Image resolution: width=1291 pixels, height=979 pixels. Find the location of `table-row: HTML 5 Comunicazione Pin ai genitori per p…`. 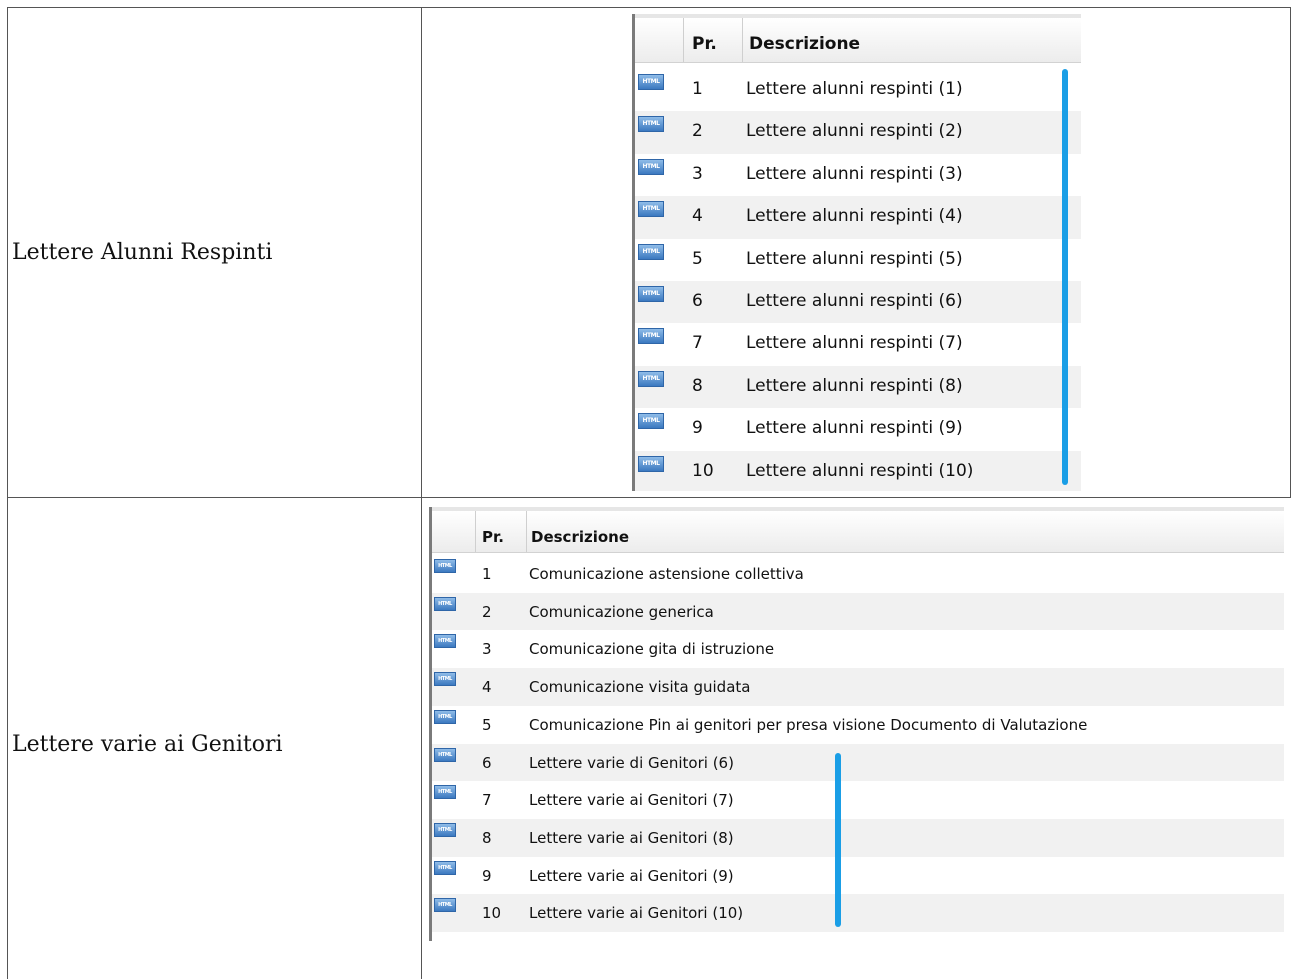

table-row: HTML 5 Comunicazione Pin ai genitori per p… is located at coordinates (858, 725).